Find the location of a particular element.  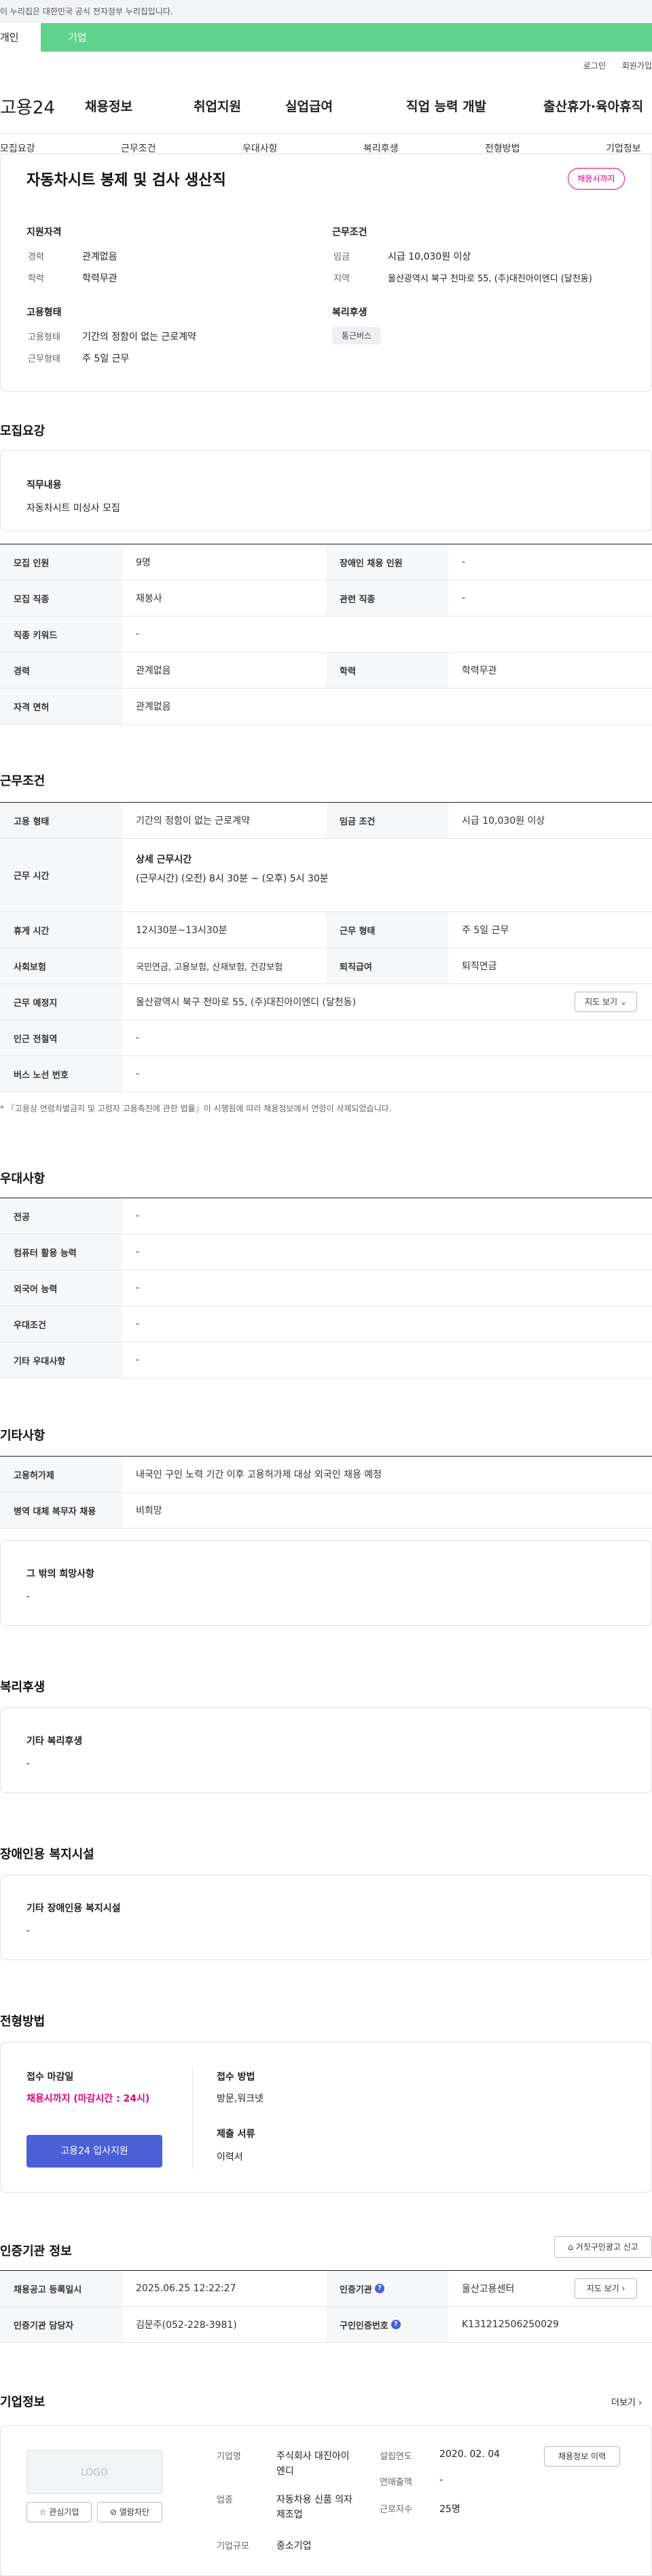

gnb-item-jobs: 채용정보 is located at coordinates (108, 106).